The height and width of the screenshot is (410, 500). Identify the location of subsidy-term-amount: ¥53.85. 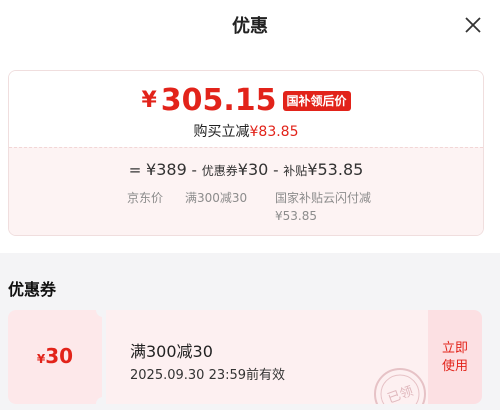
(335, 169).